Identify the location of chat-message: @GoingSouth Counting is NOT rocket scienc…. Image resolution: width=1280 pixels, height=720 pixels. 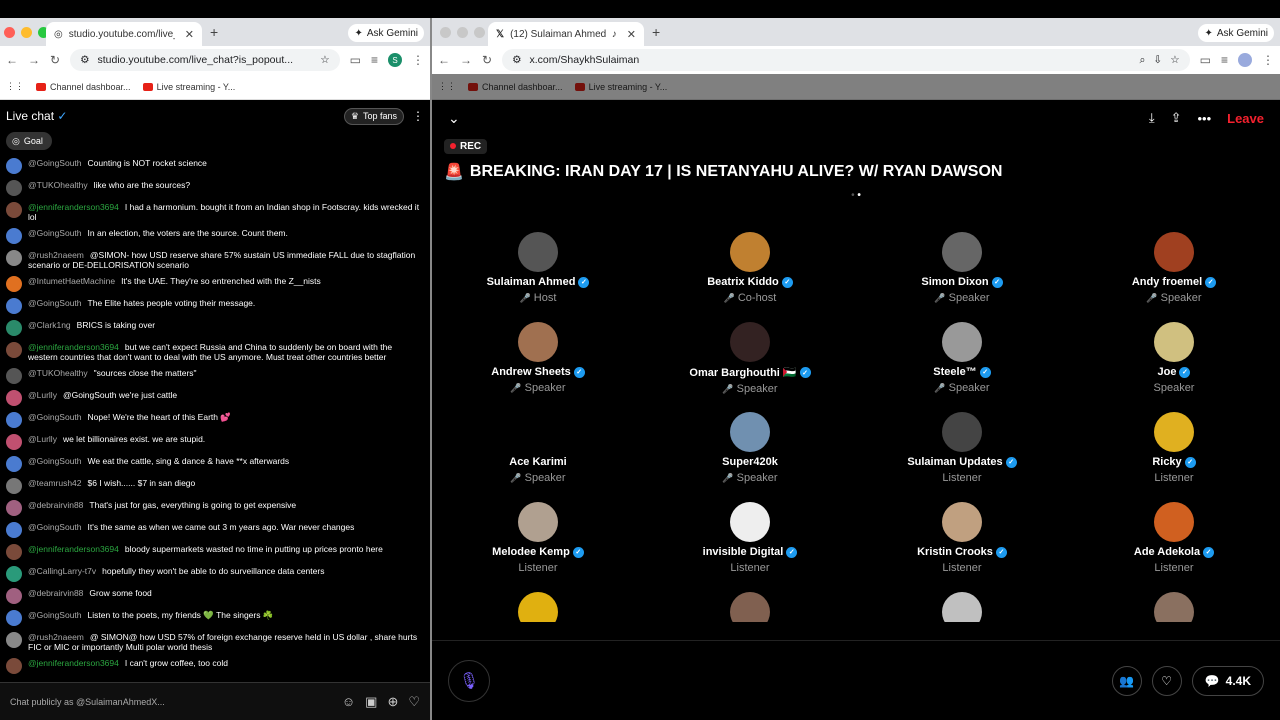
(215, 166).